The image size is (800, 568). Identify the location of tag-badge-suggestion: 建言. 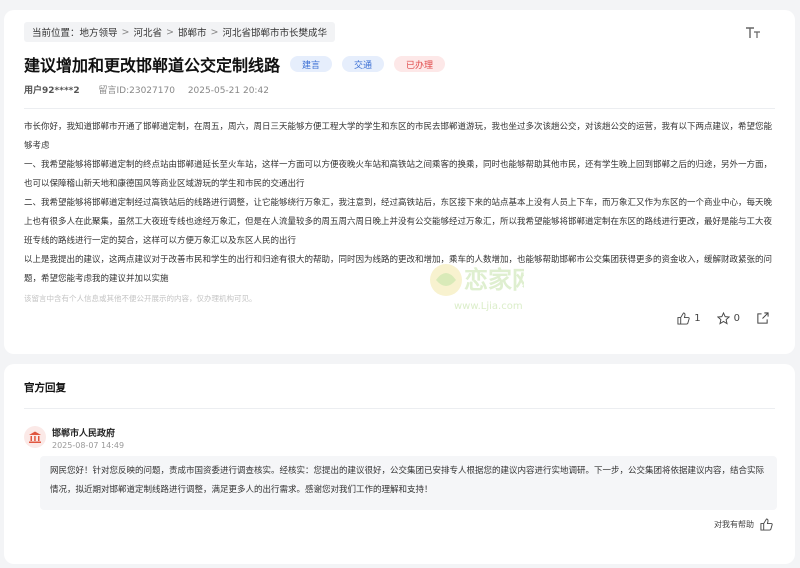
(311, 64).